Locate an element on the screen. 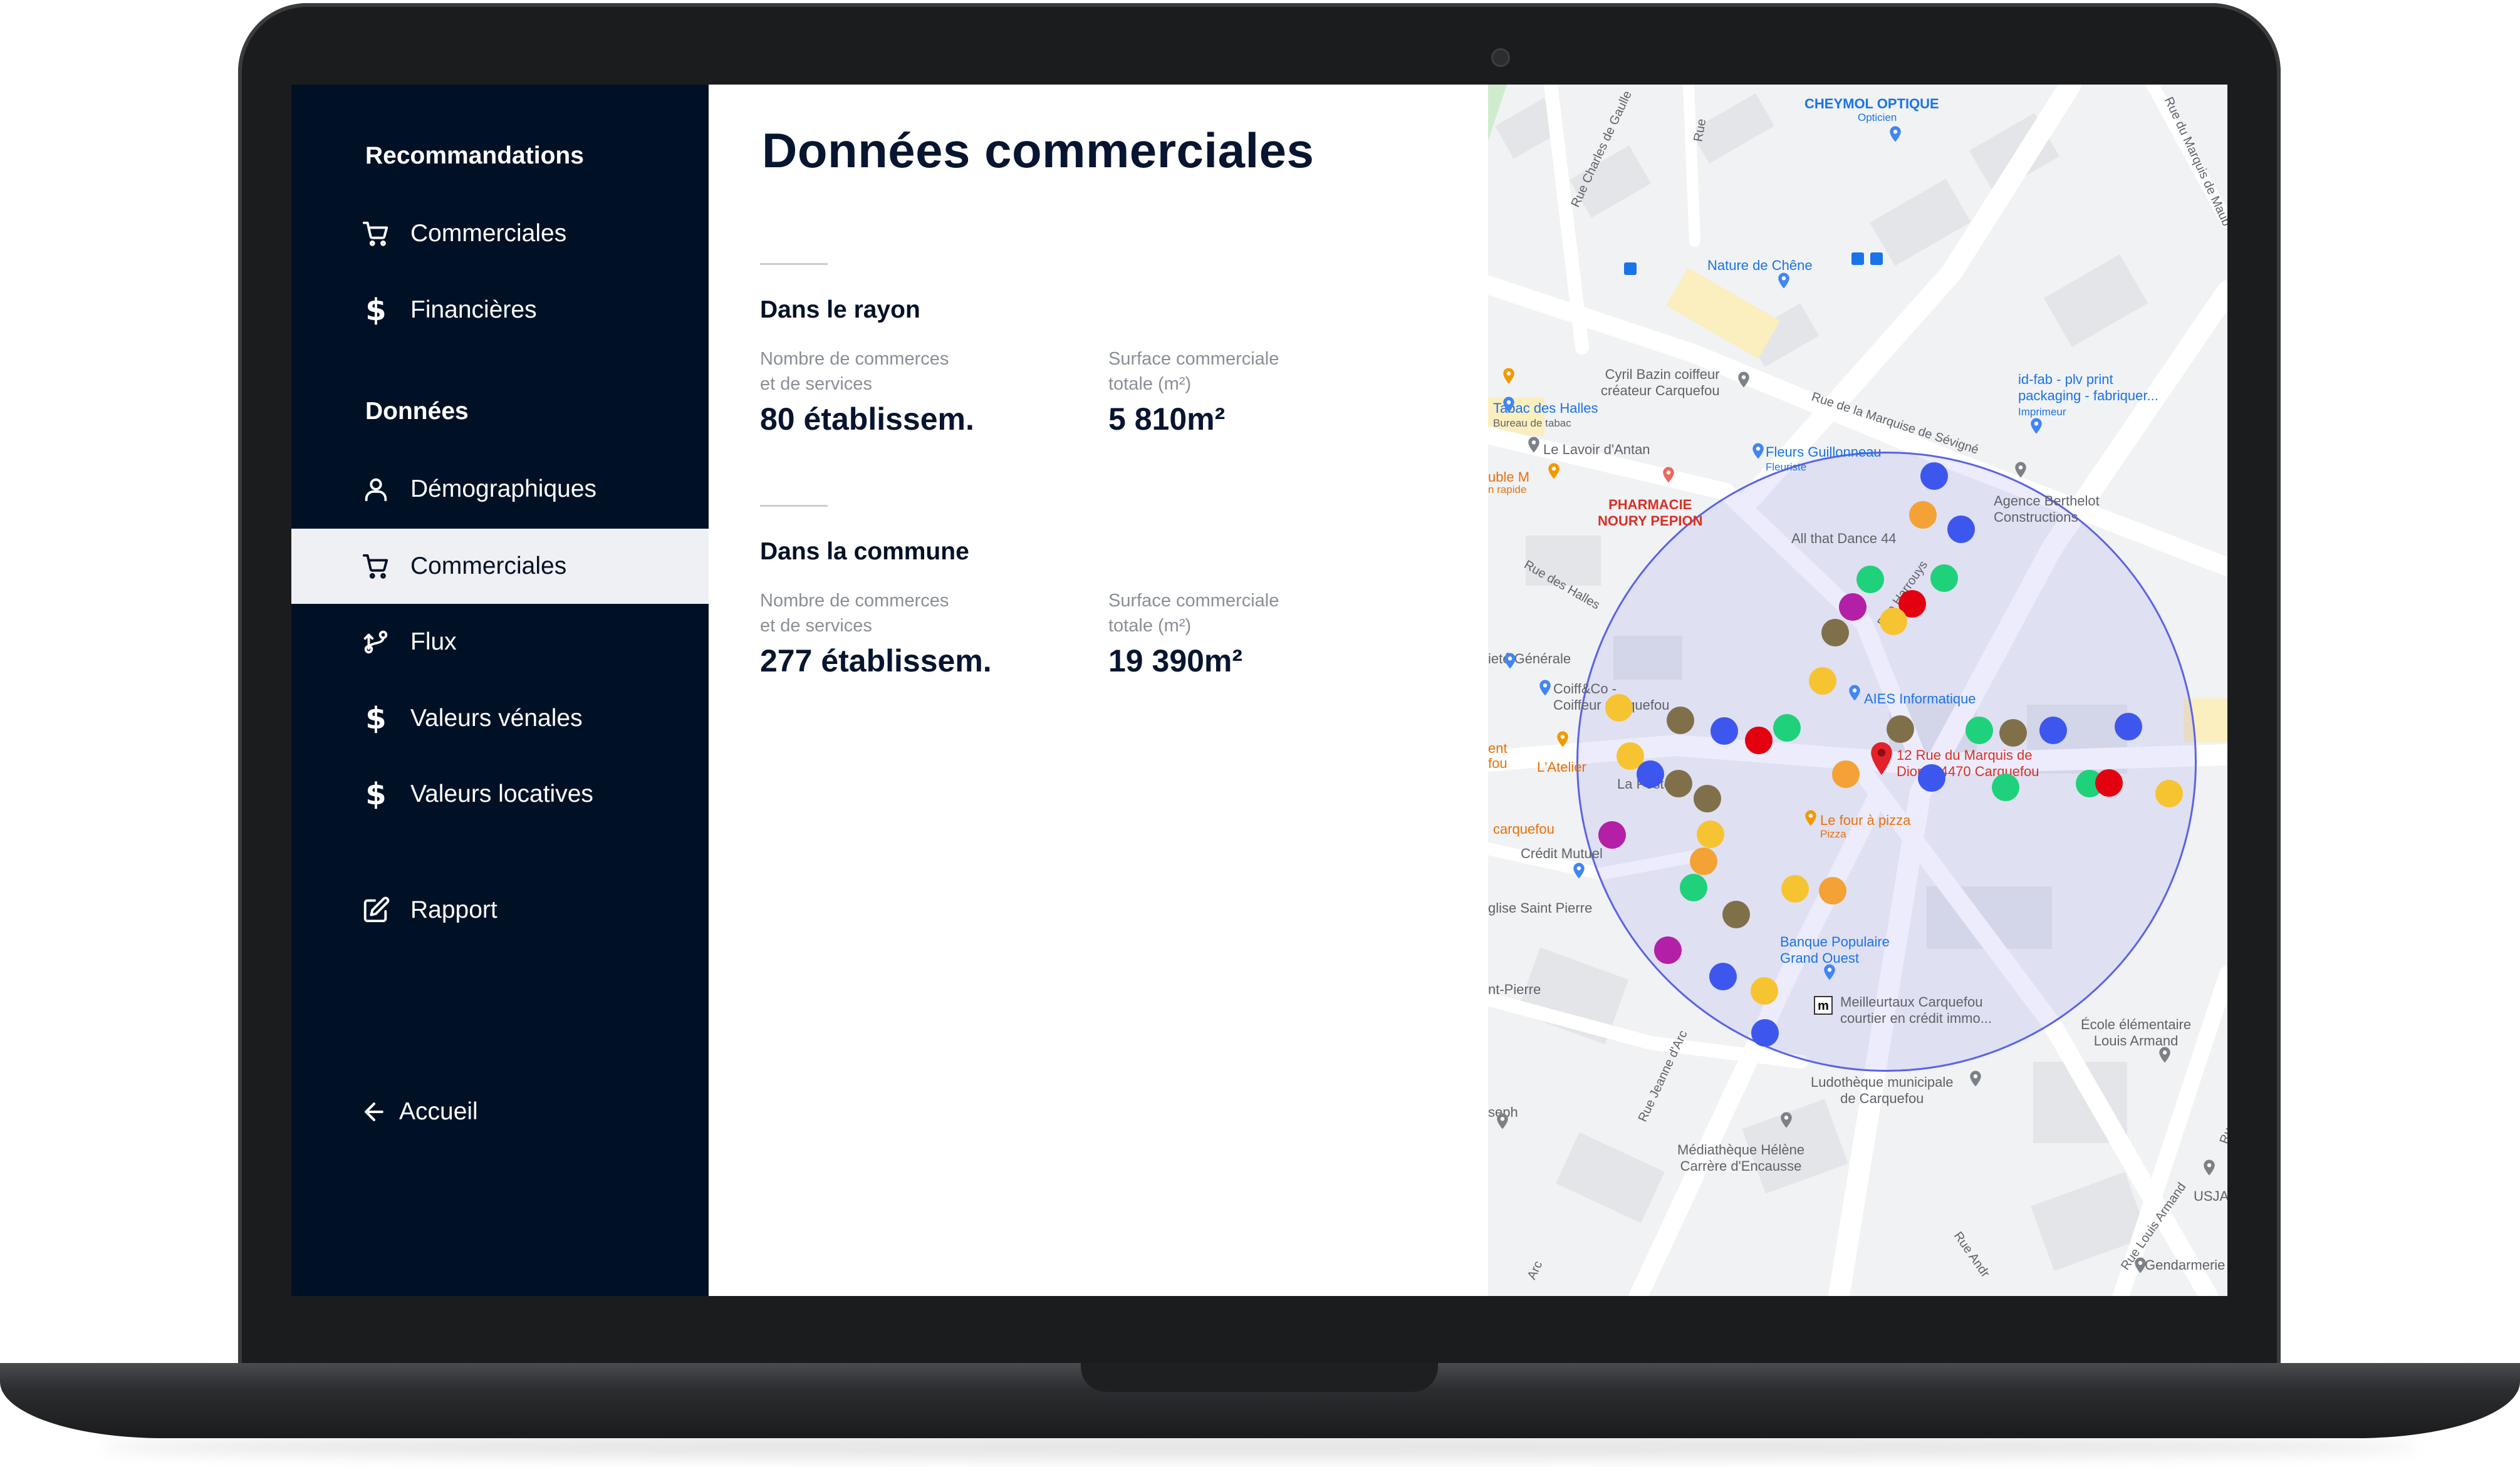 This screenshot has height=1467, width=2520. map-label: Bureau de tabac is located at coordinates (1532, 423).